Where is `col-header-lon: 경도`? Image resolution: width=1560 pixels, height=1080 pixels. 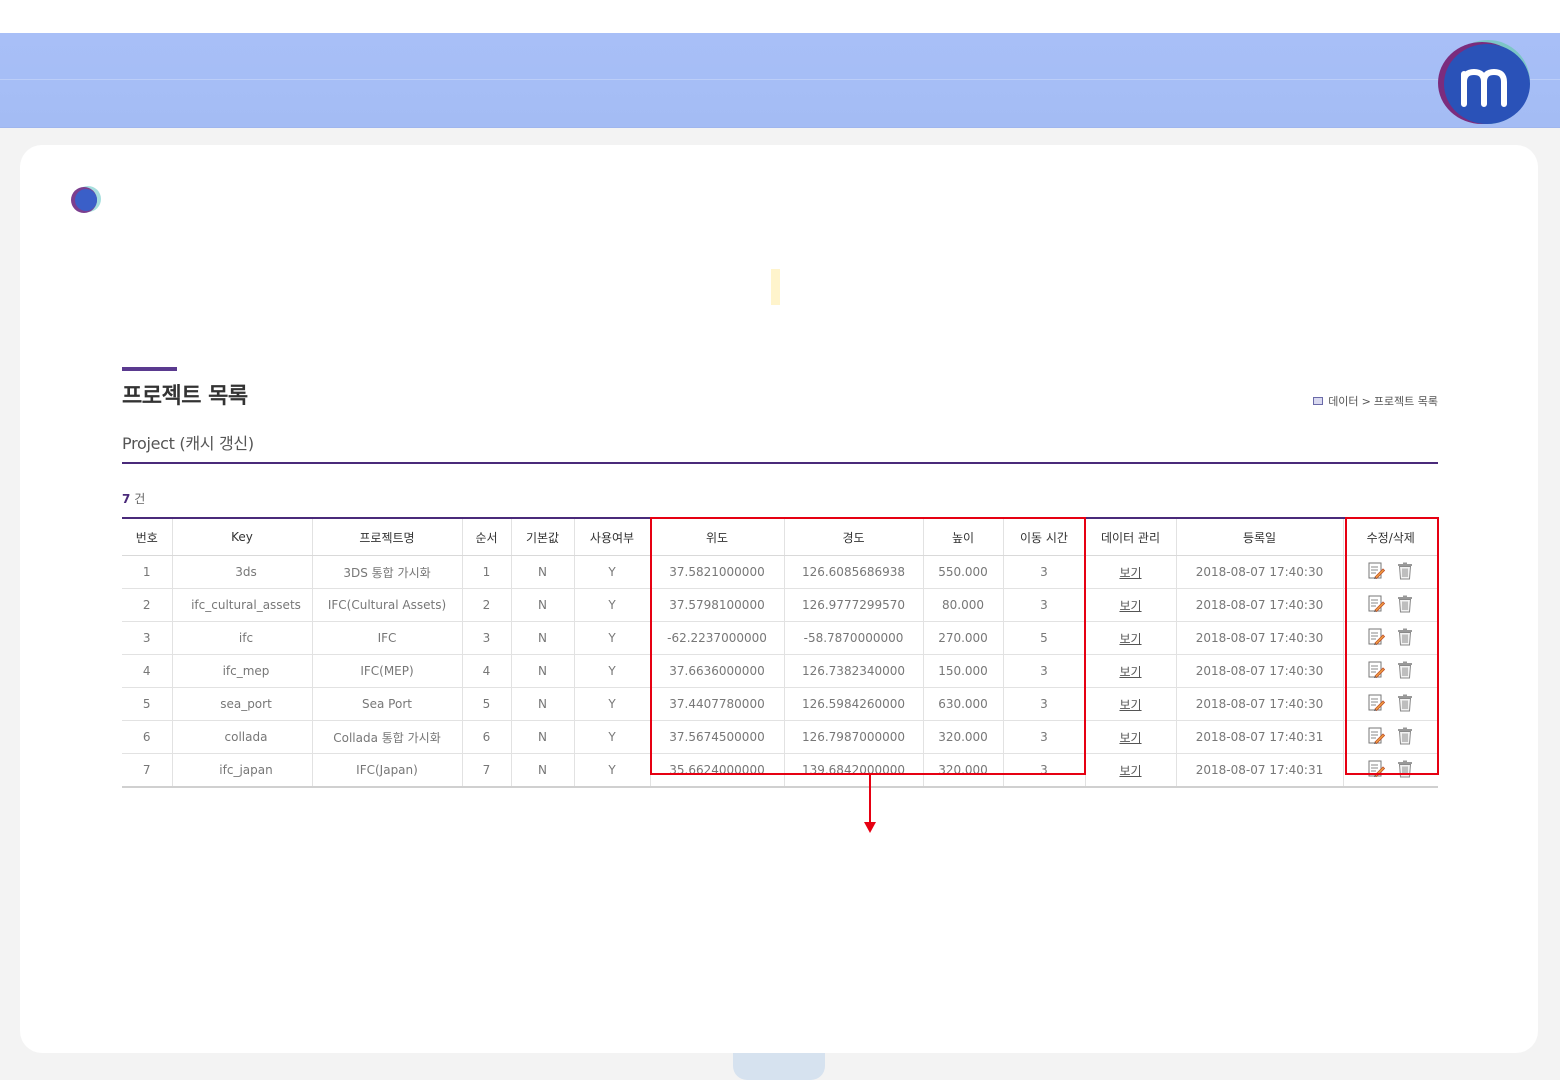
col-header-lon: 경도 is located at coordinates (853, 537).